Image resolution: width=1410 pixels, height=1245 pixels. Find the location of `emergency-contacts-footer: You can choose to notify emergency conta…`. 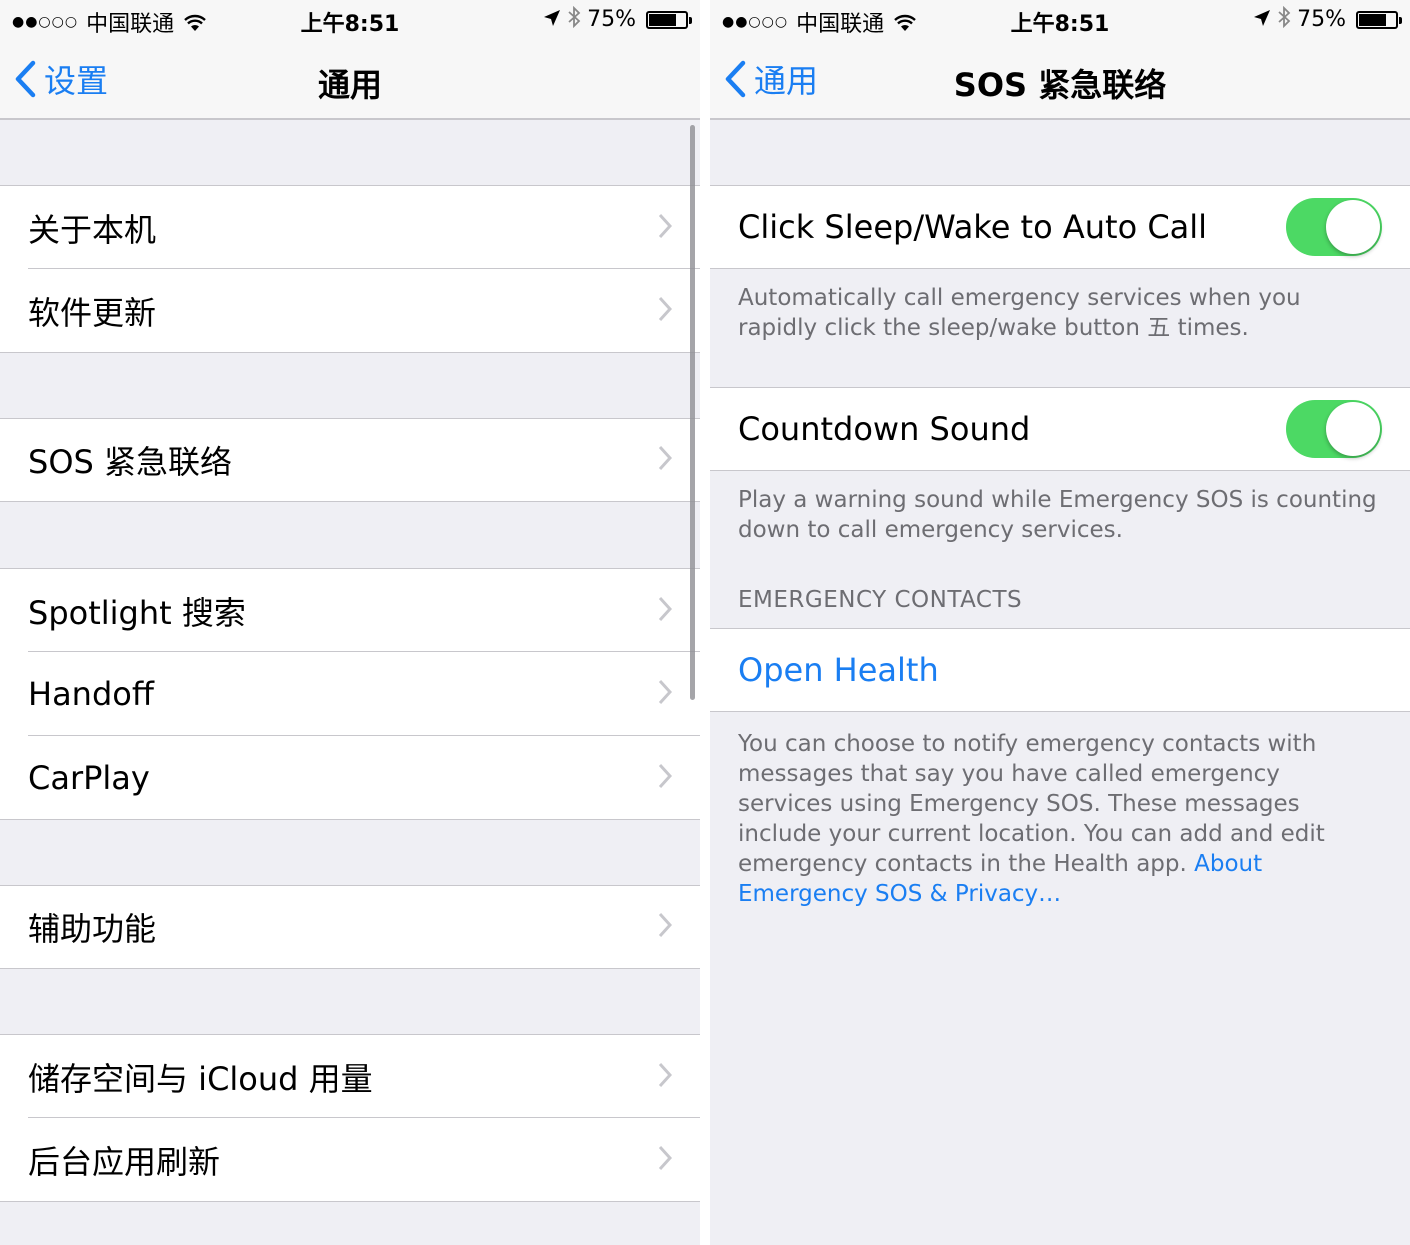

emergency-contacts-footer: You can choose to notify emergency conta… is located at coordinates (1058, 819).